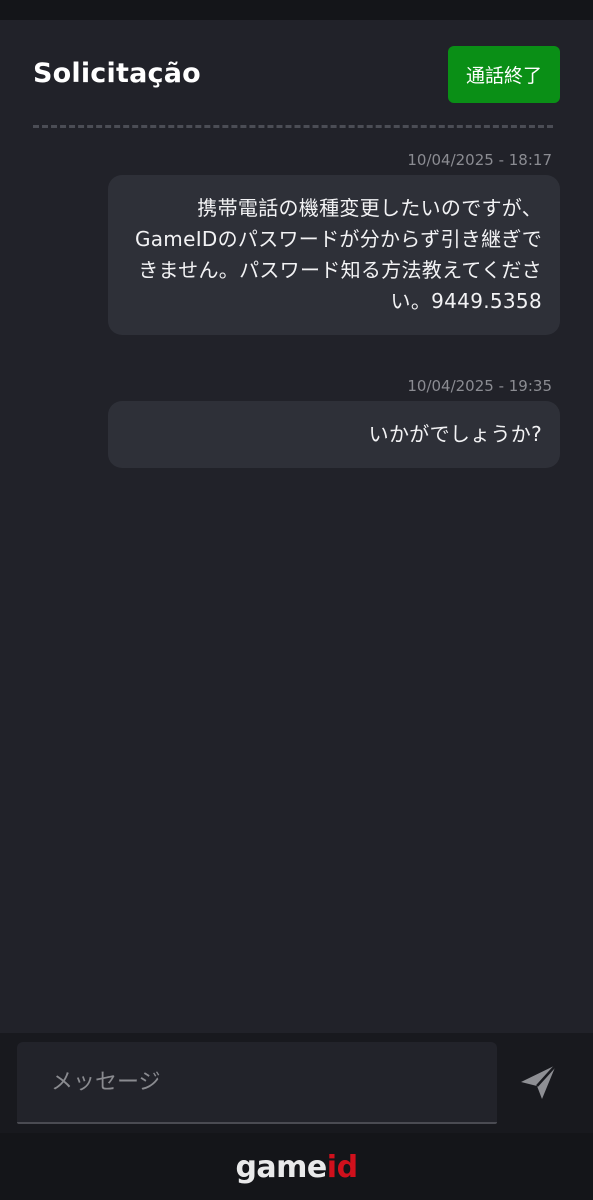 This screenshot has width=593, height=1200. I want to click on footer: gameid, so click(296, 1166).